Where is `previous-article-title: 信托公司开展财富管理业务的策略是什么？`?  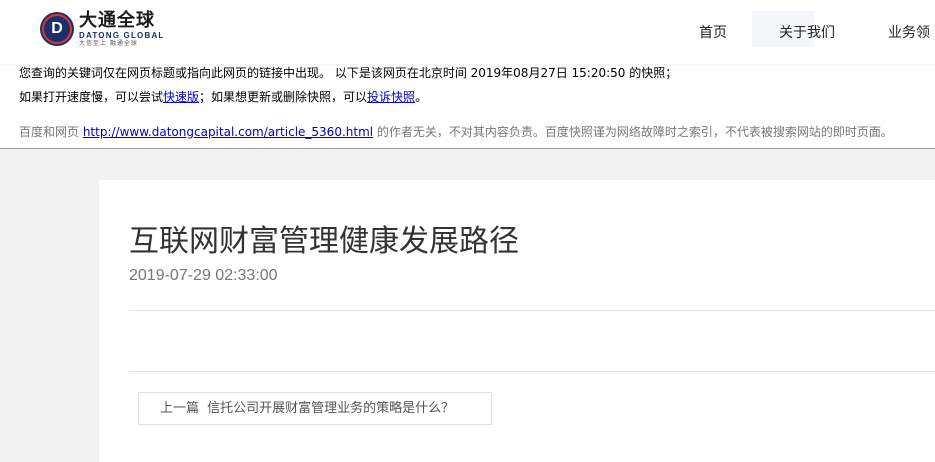 previous-article-title: 信托公司开展财富管理业务的策略是什么？ is located at coordinates (331, 408).